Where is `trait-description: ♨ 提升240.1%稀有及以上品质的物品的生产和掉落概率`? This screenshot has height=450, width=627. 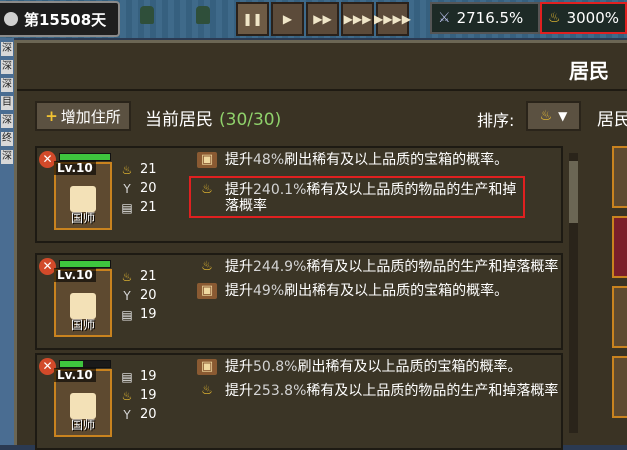 trait-description: ♨ 提升240.1%稀有及以上品质的物品的生产和掉落概率 is located at coordinates (357, 197).